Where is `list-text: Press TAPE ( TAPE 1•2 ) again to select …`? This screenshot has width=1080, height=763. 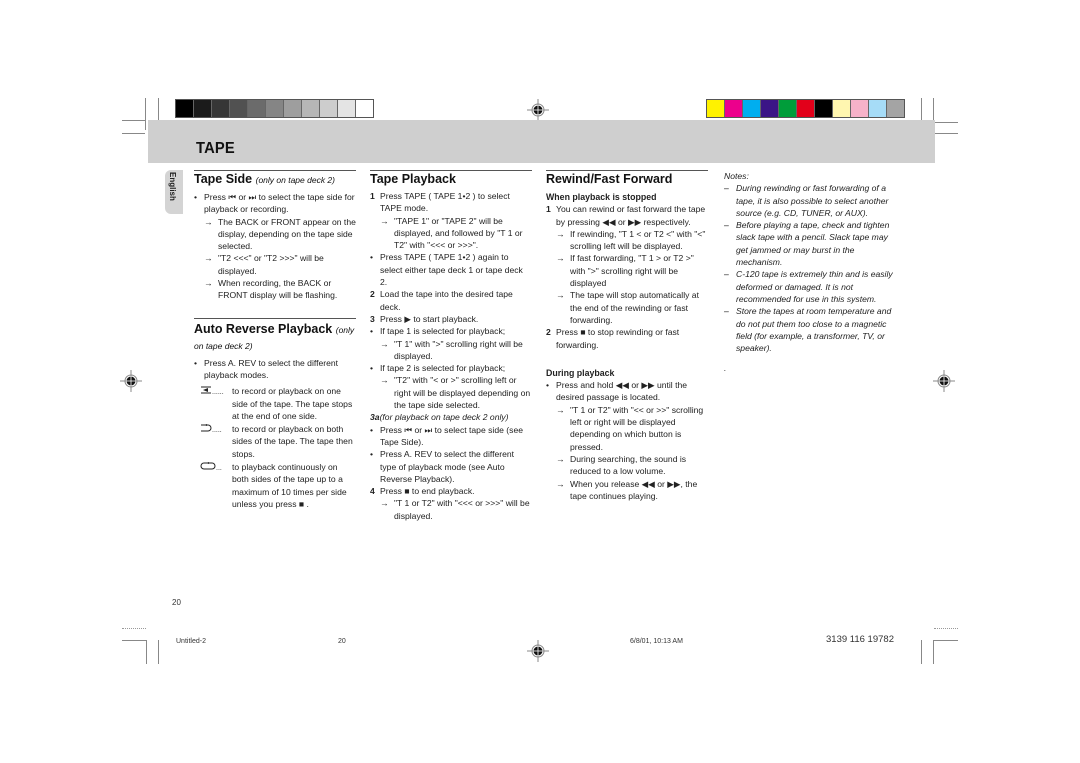
list-text: Press TAPE ( TAPE 1•2 ) again to select … is located at coordinates (451, 270).